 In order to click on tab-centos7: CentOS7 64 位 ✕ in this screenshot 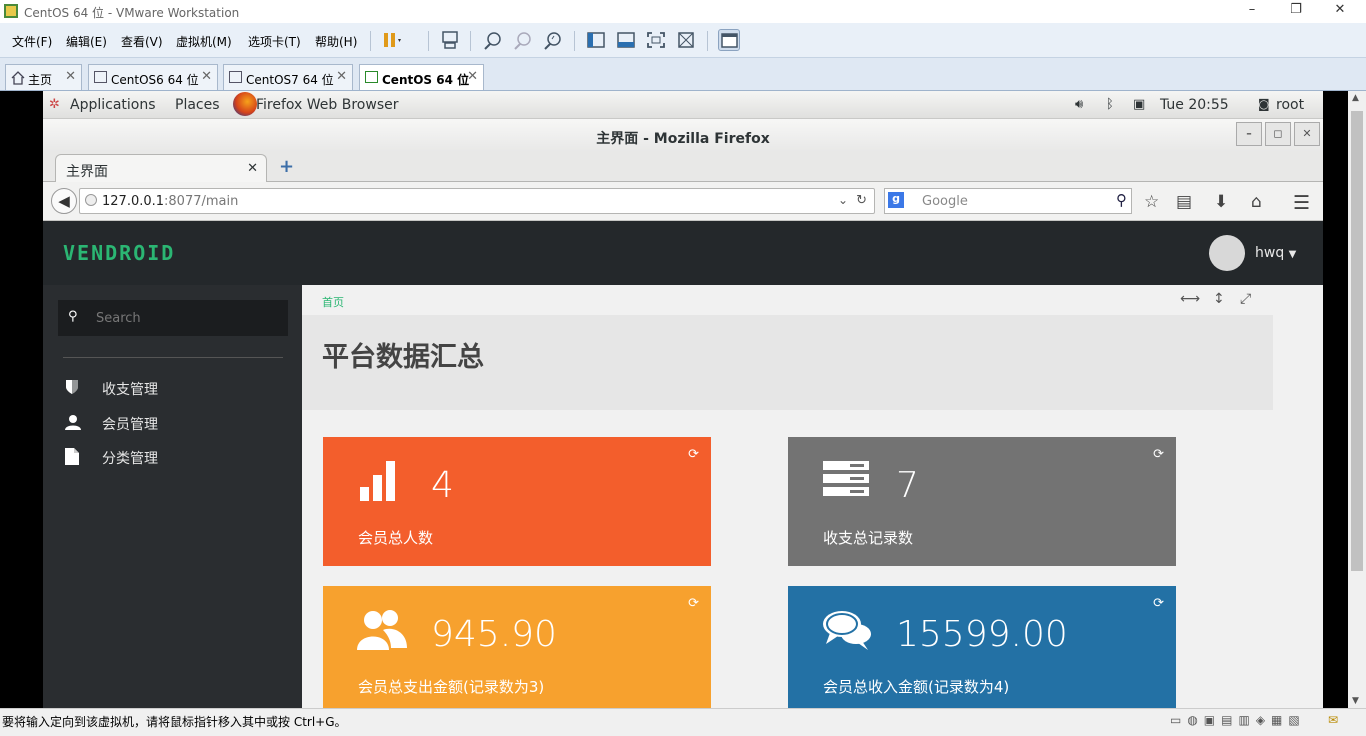, I will do `click(288, 77)`.